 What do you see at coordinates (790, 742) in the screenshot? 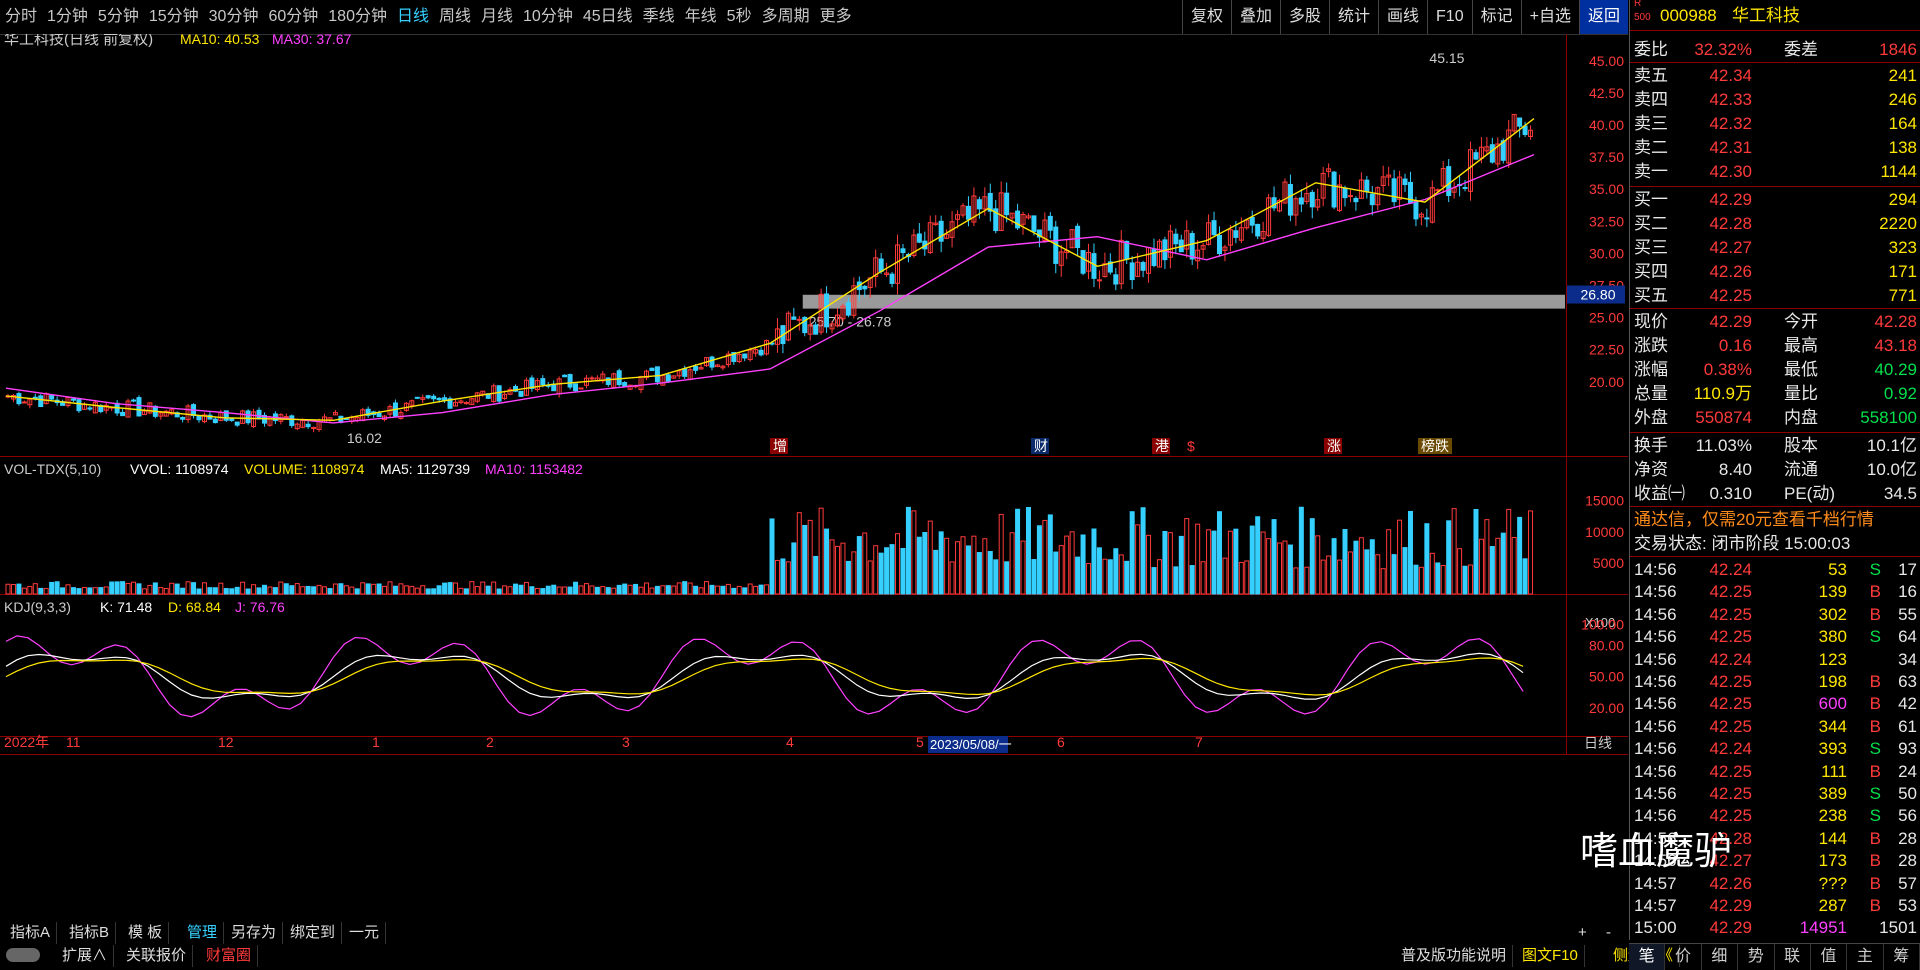
I see `date-tick-label: 4` at bounding box center [790, 742].